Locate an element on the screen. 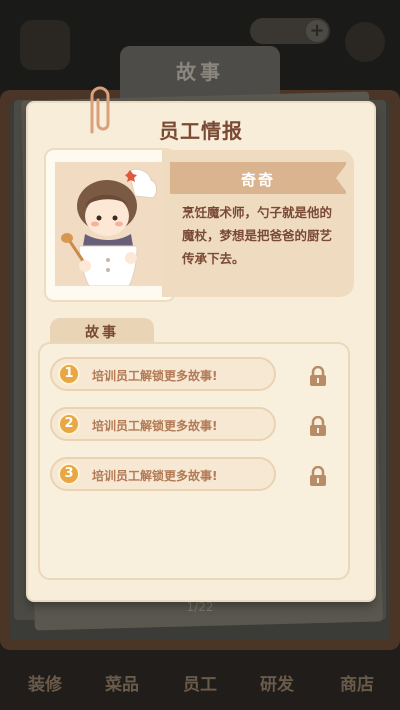 This screenshot has height=710, width=400. portrait is located at coordinates (111, 224).